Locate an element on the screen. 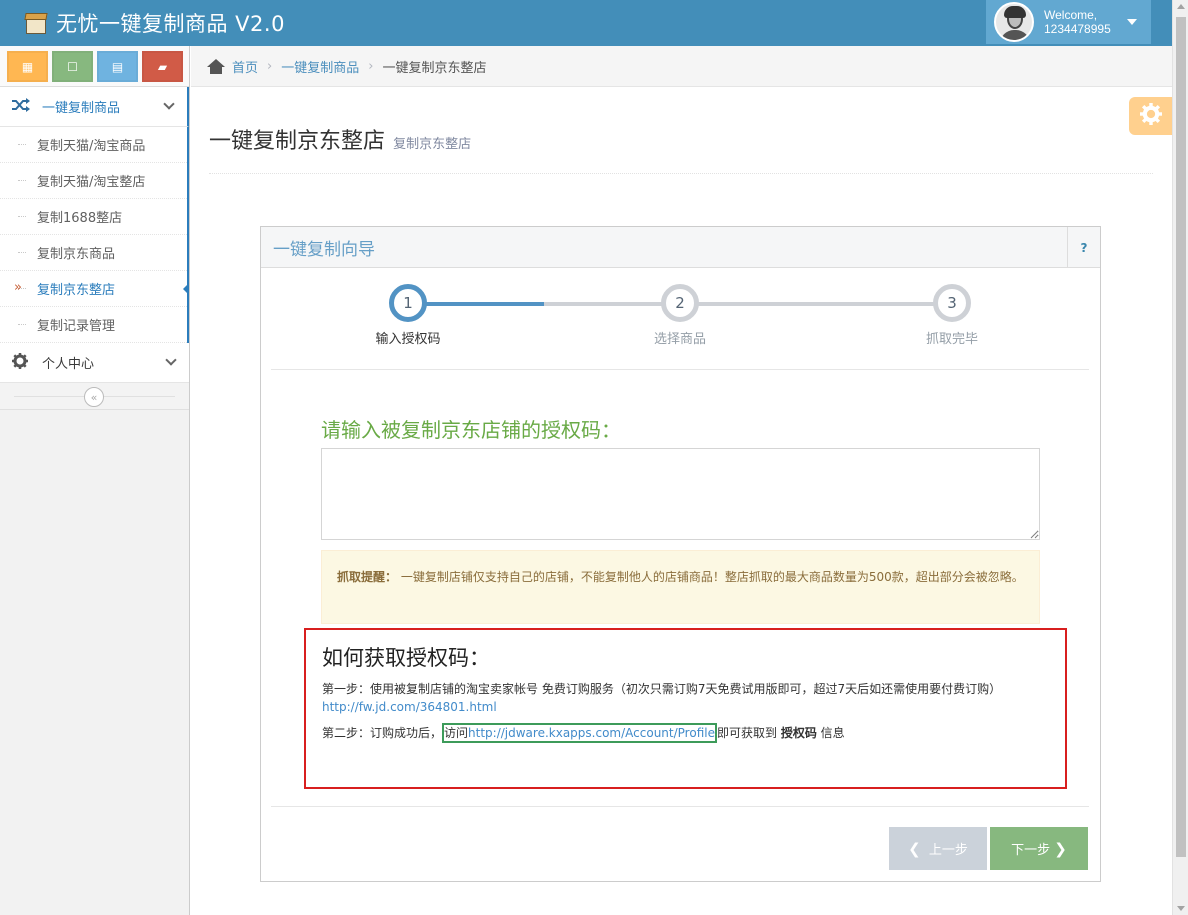 The image size is (1188, 915). collapse-sidebar-button: « is located at coordinates (94, 397).